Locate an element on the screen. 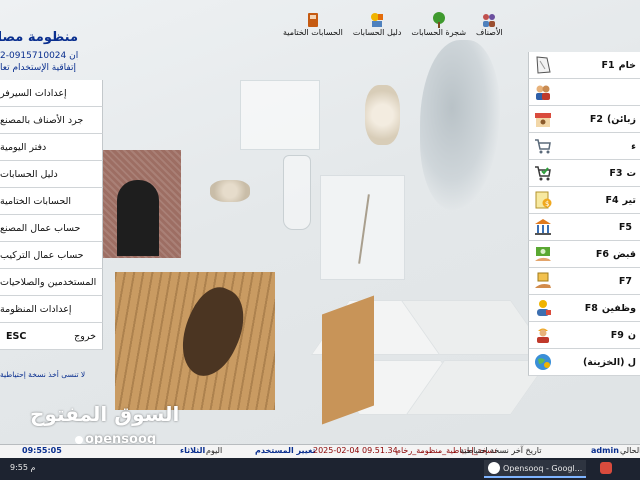 The image size is (640, 480). menu-shop: F2 زبائن) is located at coordinates (584, 119).